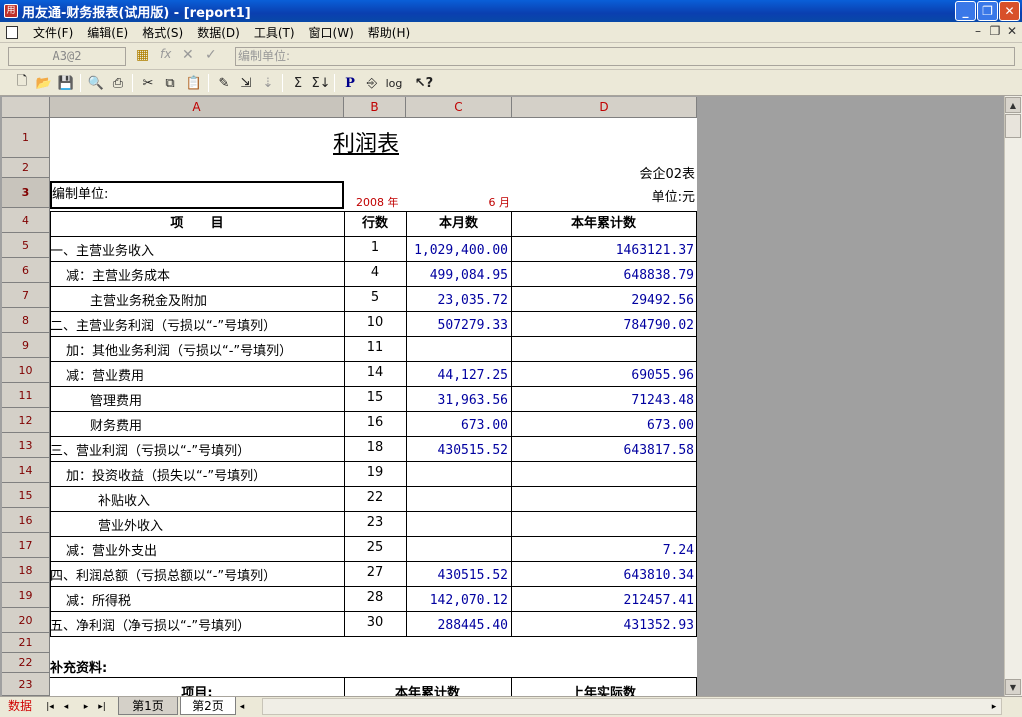 This screenshot has height=717, width=1022. I want to click on column-header-b: B, so click(375, 107).